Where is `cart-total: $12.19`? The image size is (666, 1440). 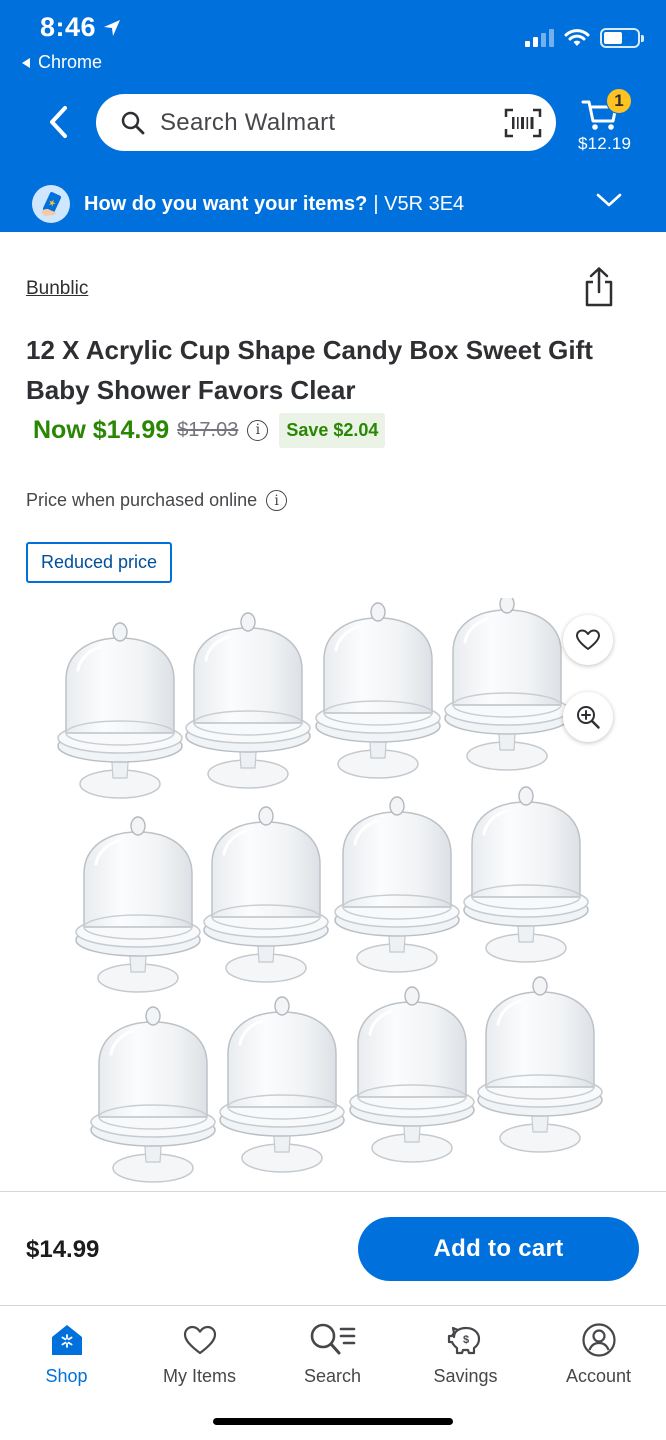
cart-total: $12.19 is located at coordinates (605, 143).